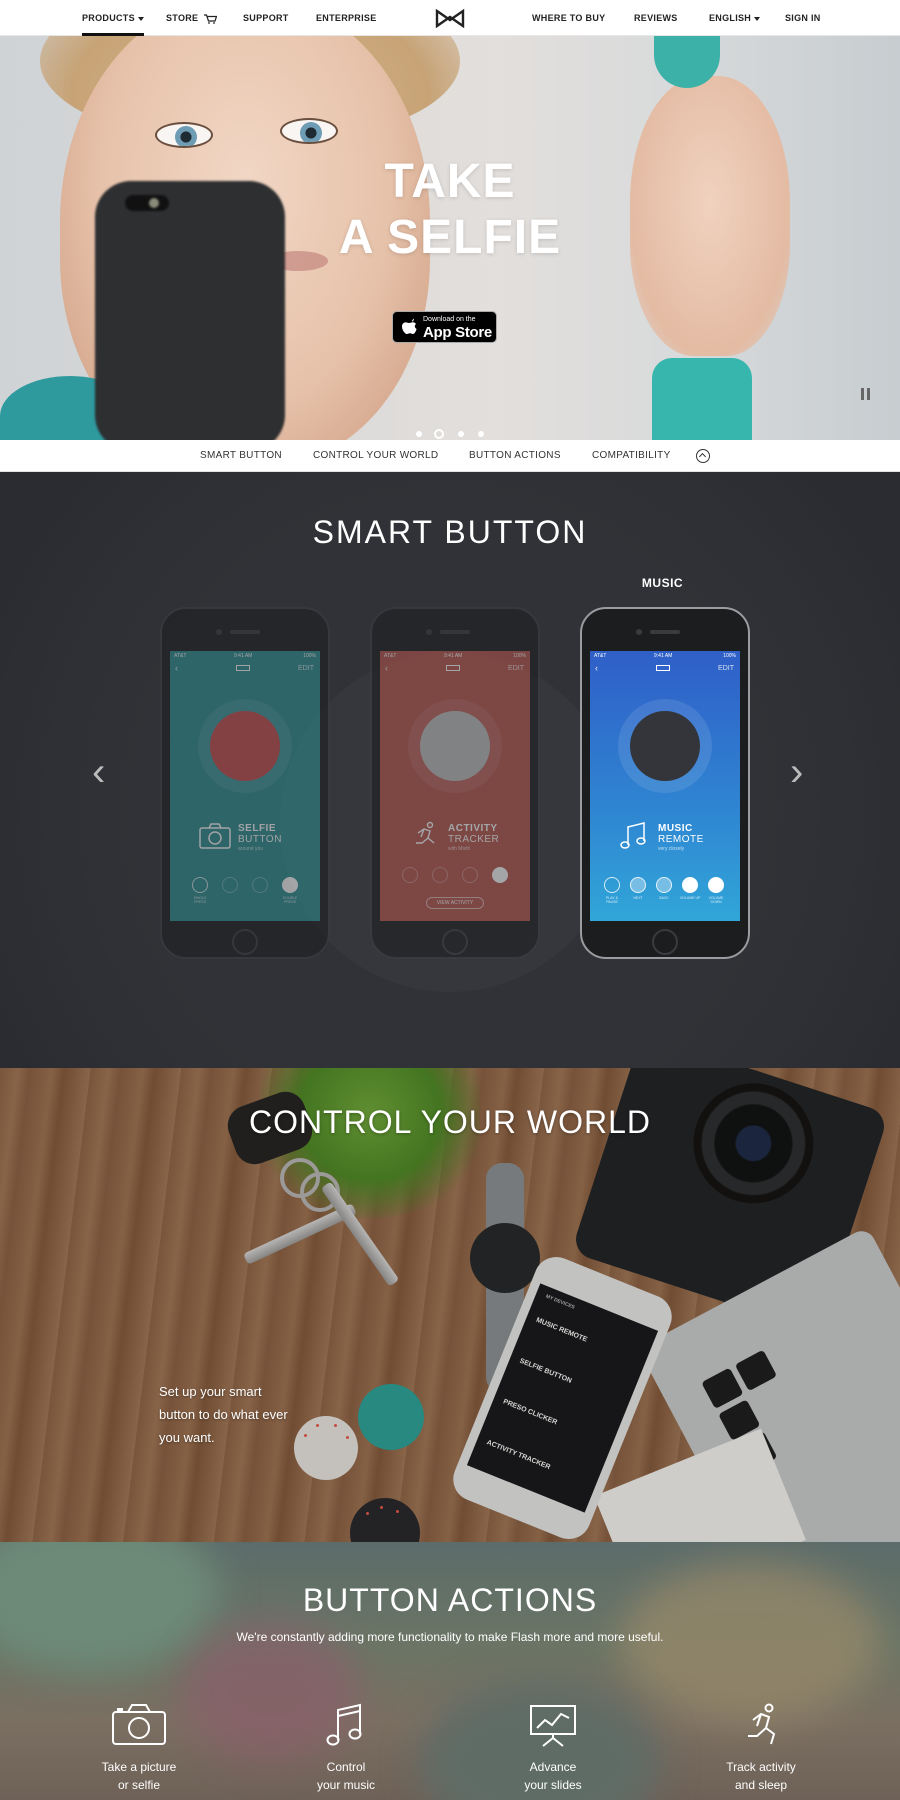  I want to click on function-name-2: TRACKER, so click(474, 839).